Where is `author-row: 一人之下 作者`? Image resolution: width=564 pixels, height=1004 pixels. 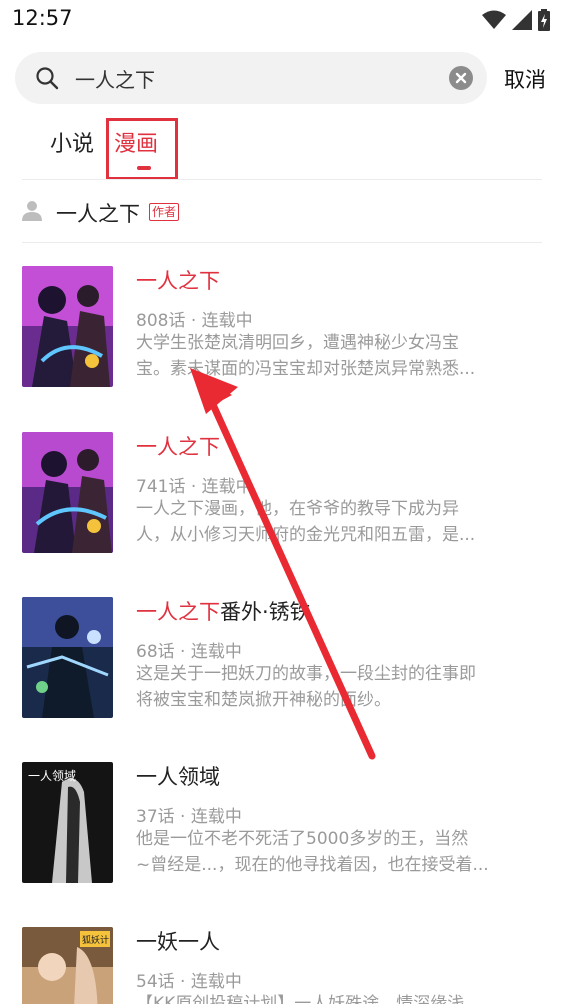 author-row: 一人之下 作者 is located at coordinates (282, 212).